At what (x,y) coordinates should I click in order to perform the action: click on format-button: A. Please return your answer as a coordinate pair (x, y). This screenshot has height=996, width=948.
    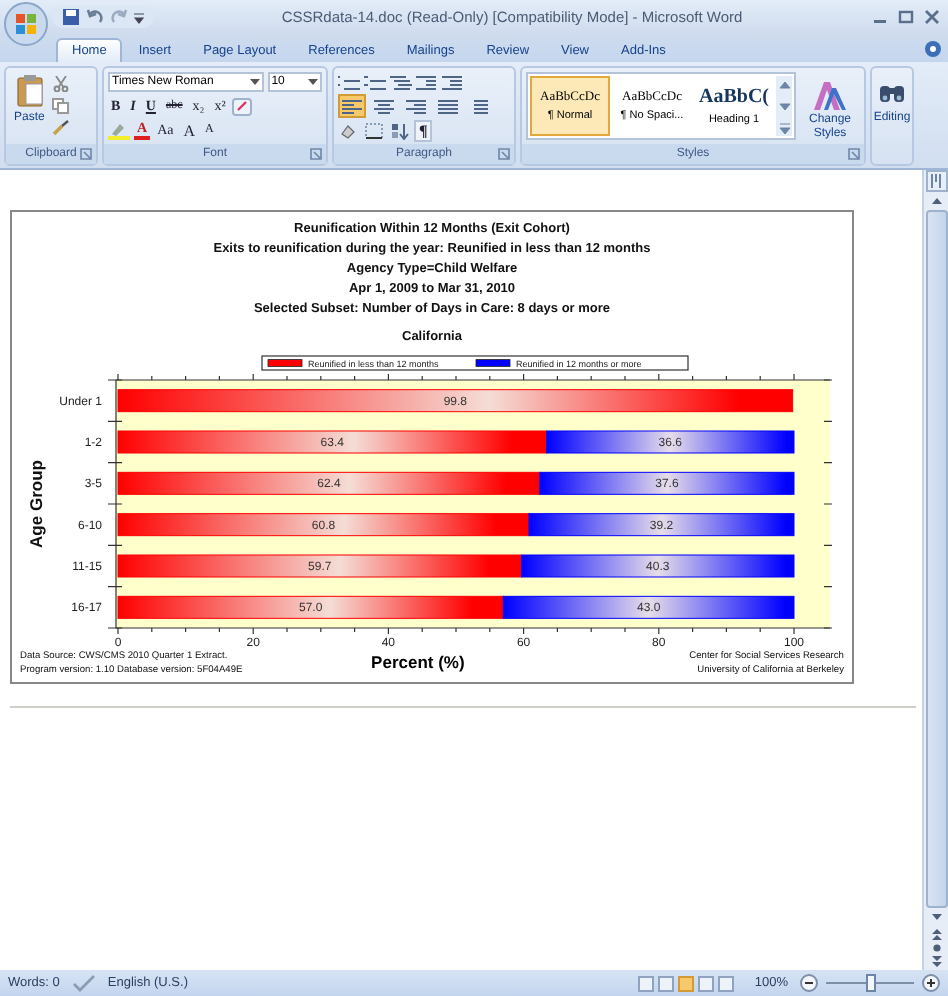
    Looking at the image, I should click on (189, 130).